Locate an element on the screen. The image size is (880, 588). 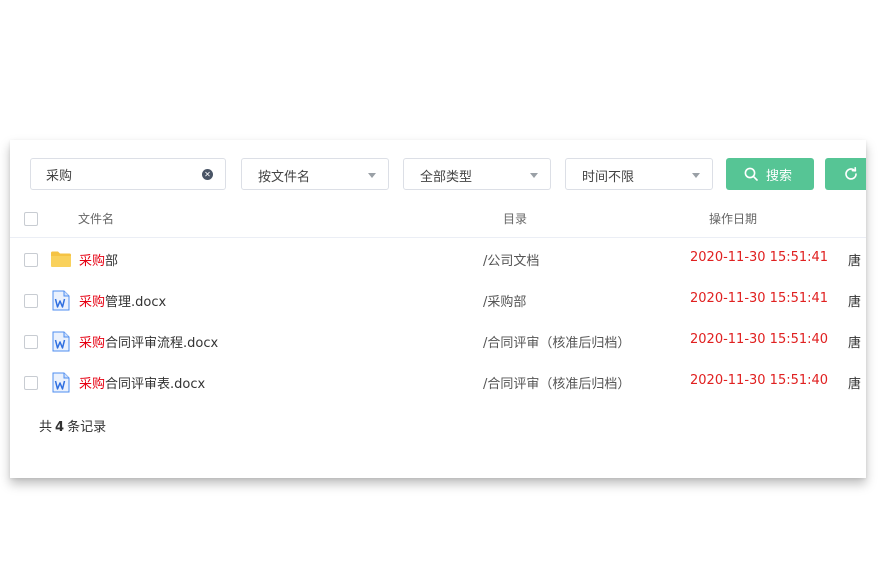
file-name: 采购管理.docx is located at coordinates (122, 300).